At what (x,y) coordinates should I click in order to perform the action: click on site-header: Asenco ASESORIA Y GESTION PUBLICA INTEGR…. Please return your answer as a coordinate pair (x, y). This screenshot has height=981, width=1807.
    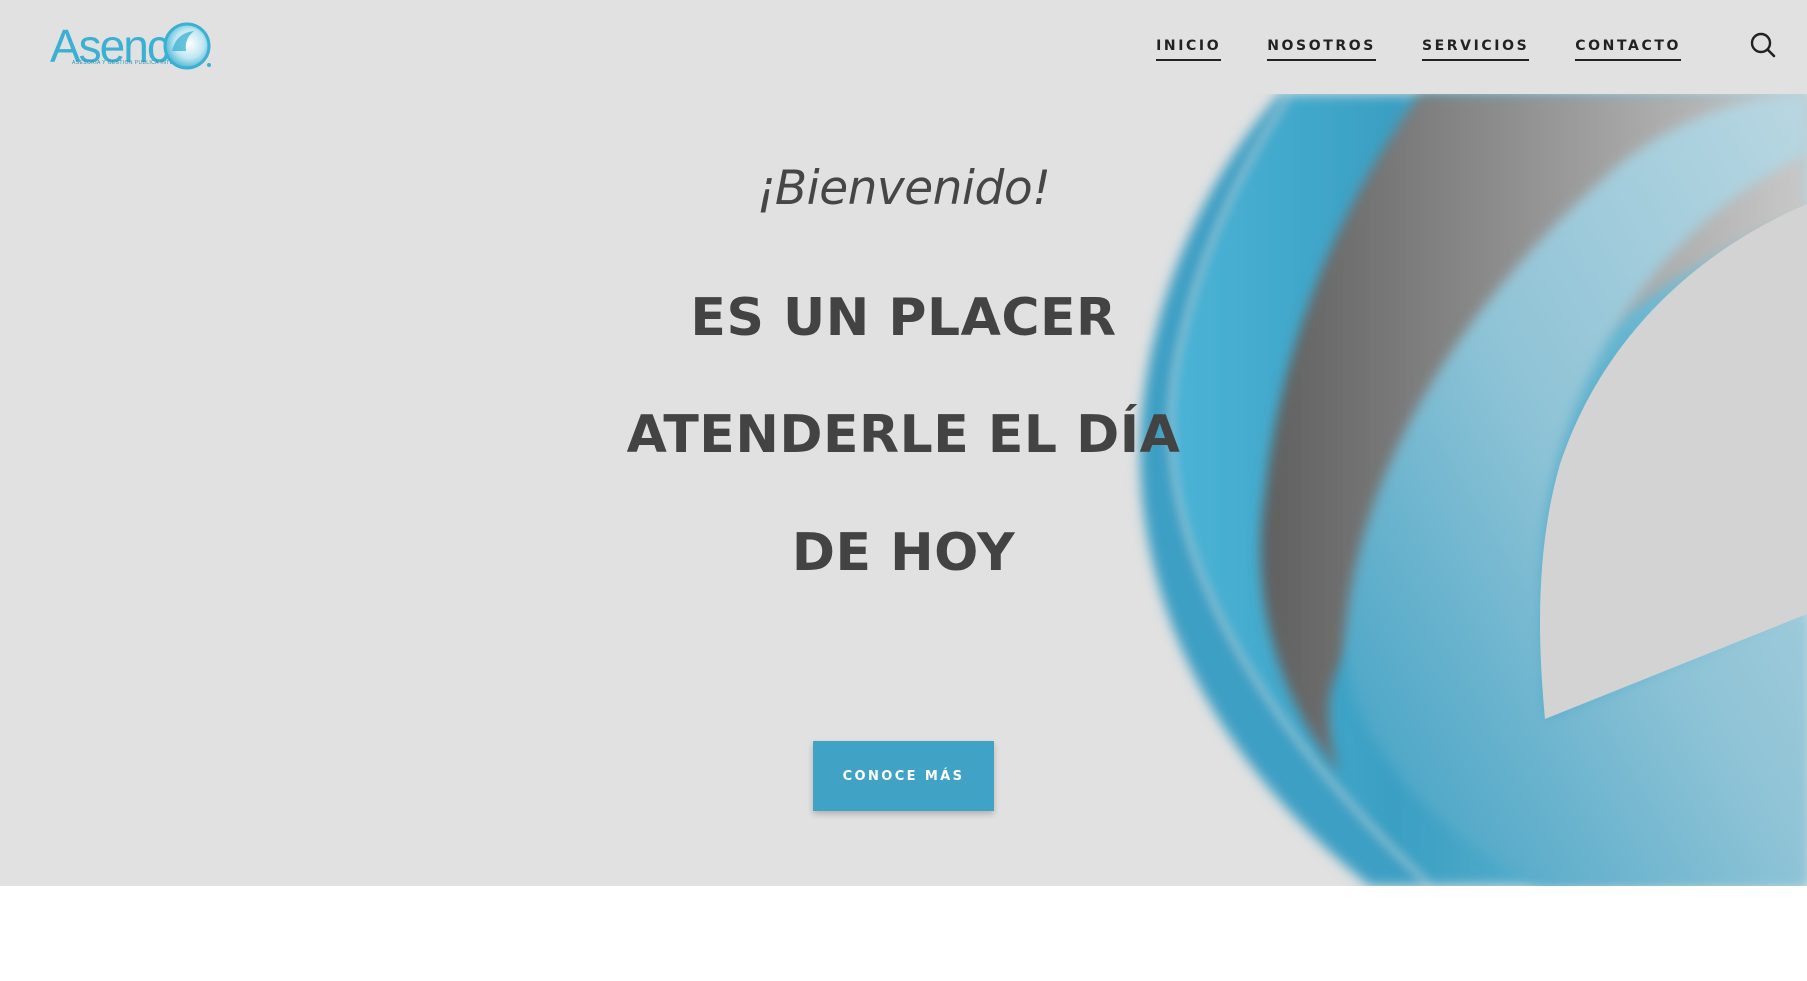
    Looking at the image, I should click on (903, 47).